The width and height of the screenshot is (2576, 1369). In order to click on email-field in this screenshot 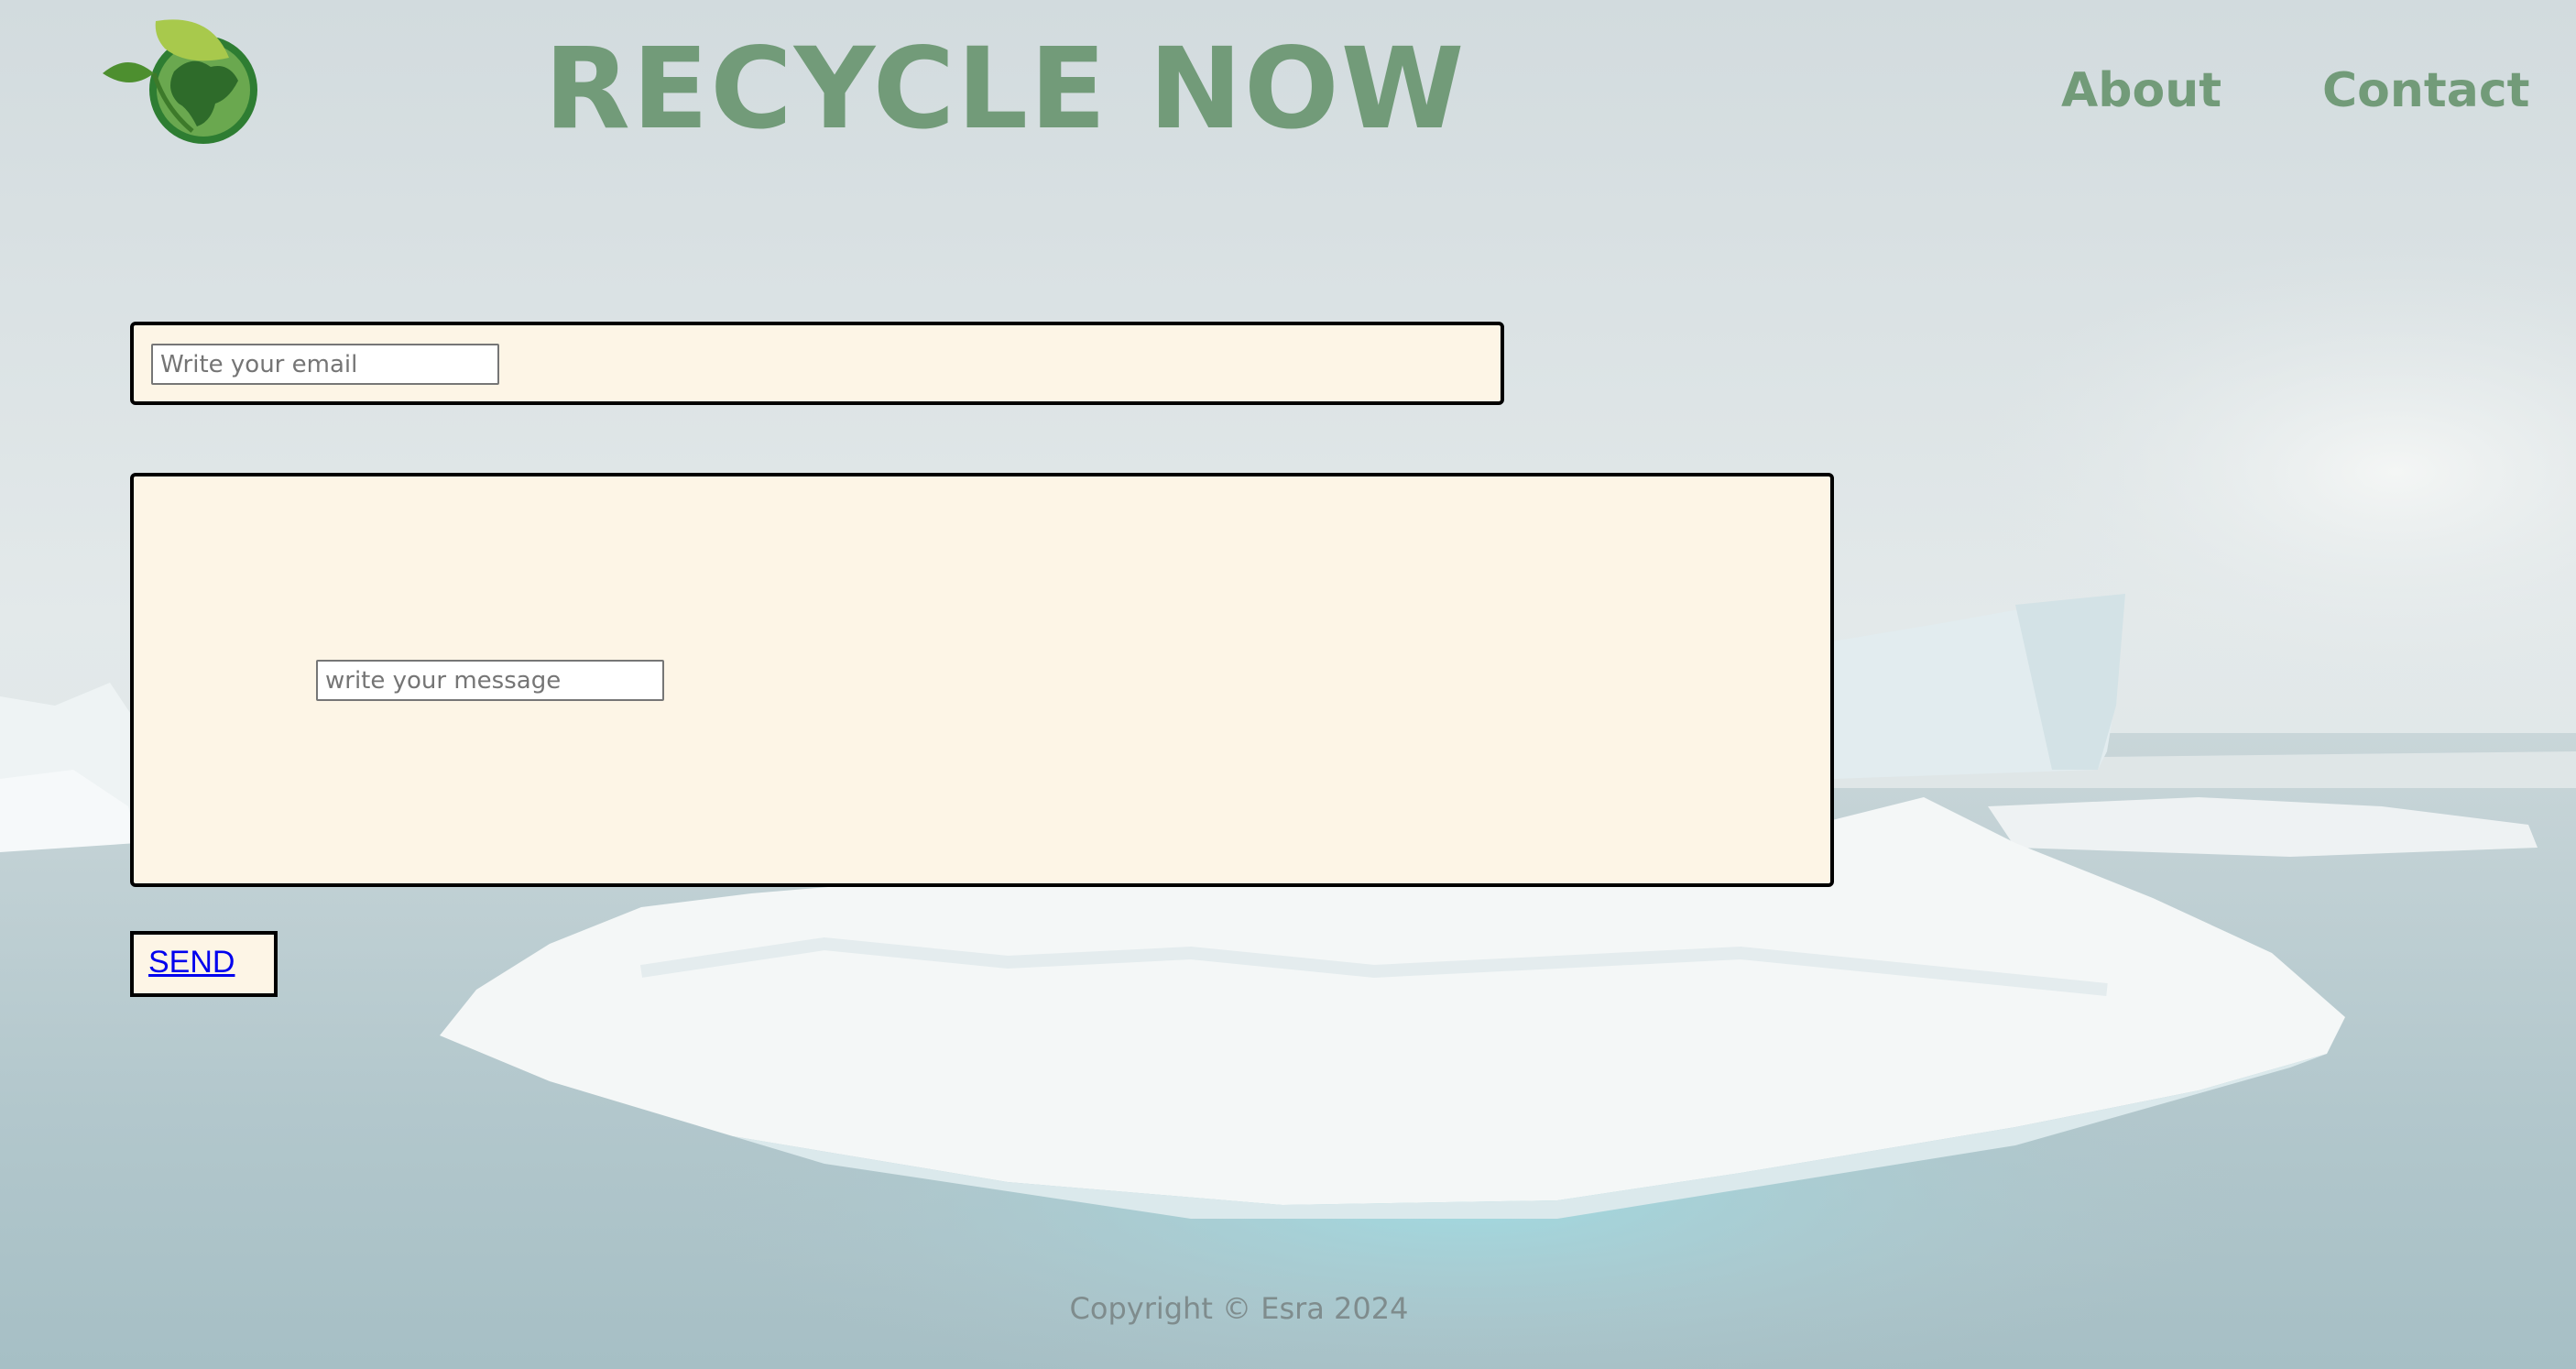, I will do `click(325, 364)`.